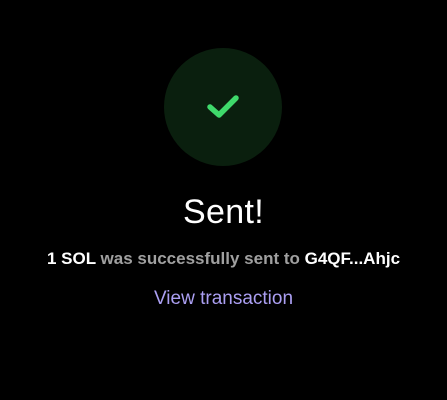 The width and height of the screenshot is (447, 400). What do you see at coordinates (200, 258) in the screenshot?
I see `message-text: was successfully sent to` at bounding box center [200, 258].